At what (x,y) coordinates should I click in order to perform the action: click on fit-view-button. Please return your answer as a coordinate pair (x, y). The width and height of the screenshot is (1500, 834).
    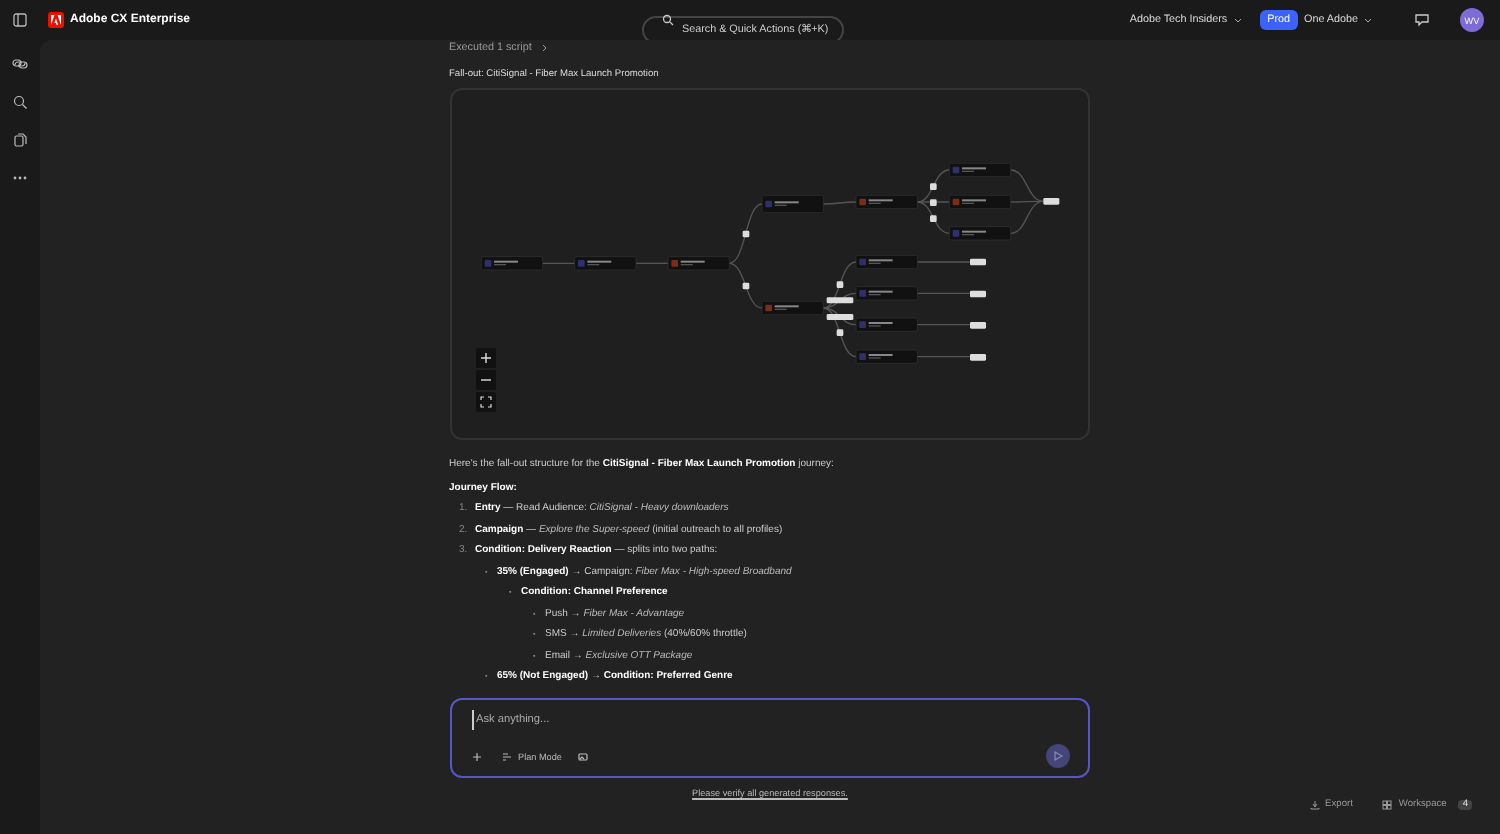
    Looking at the image, I should click on (485, 402).